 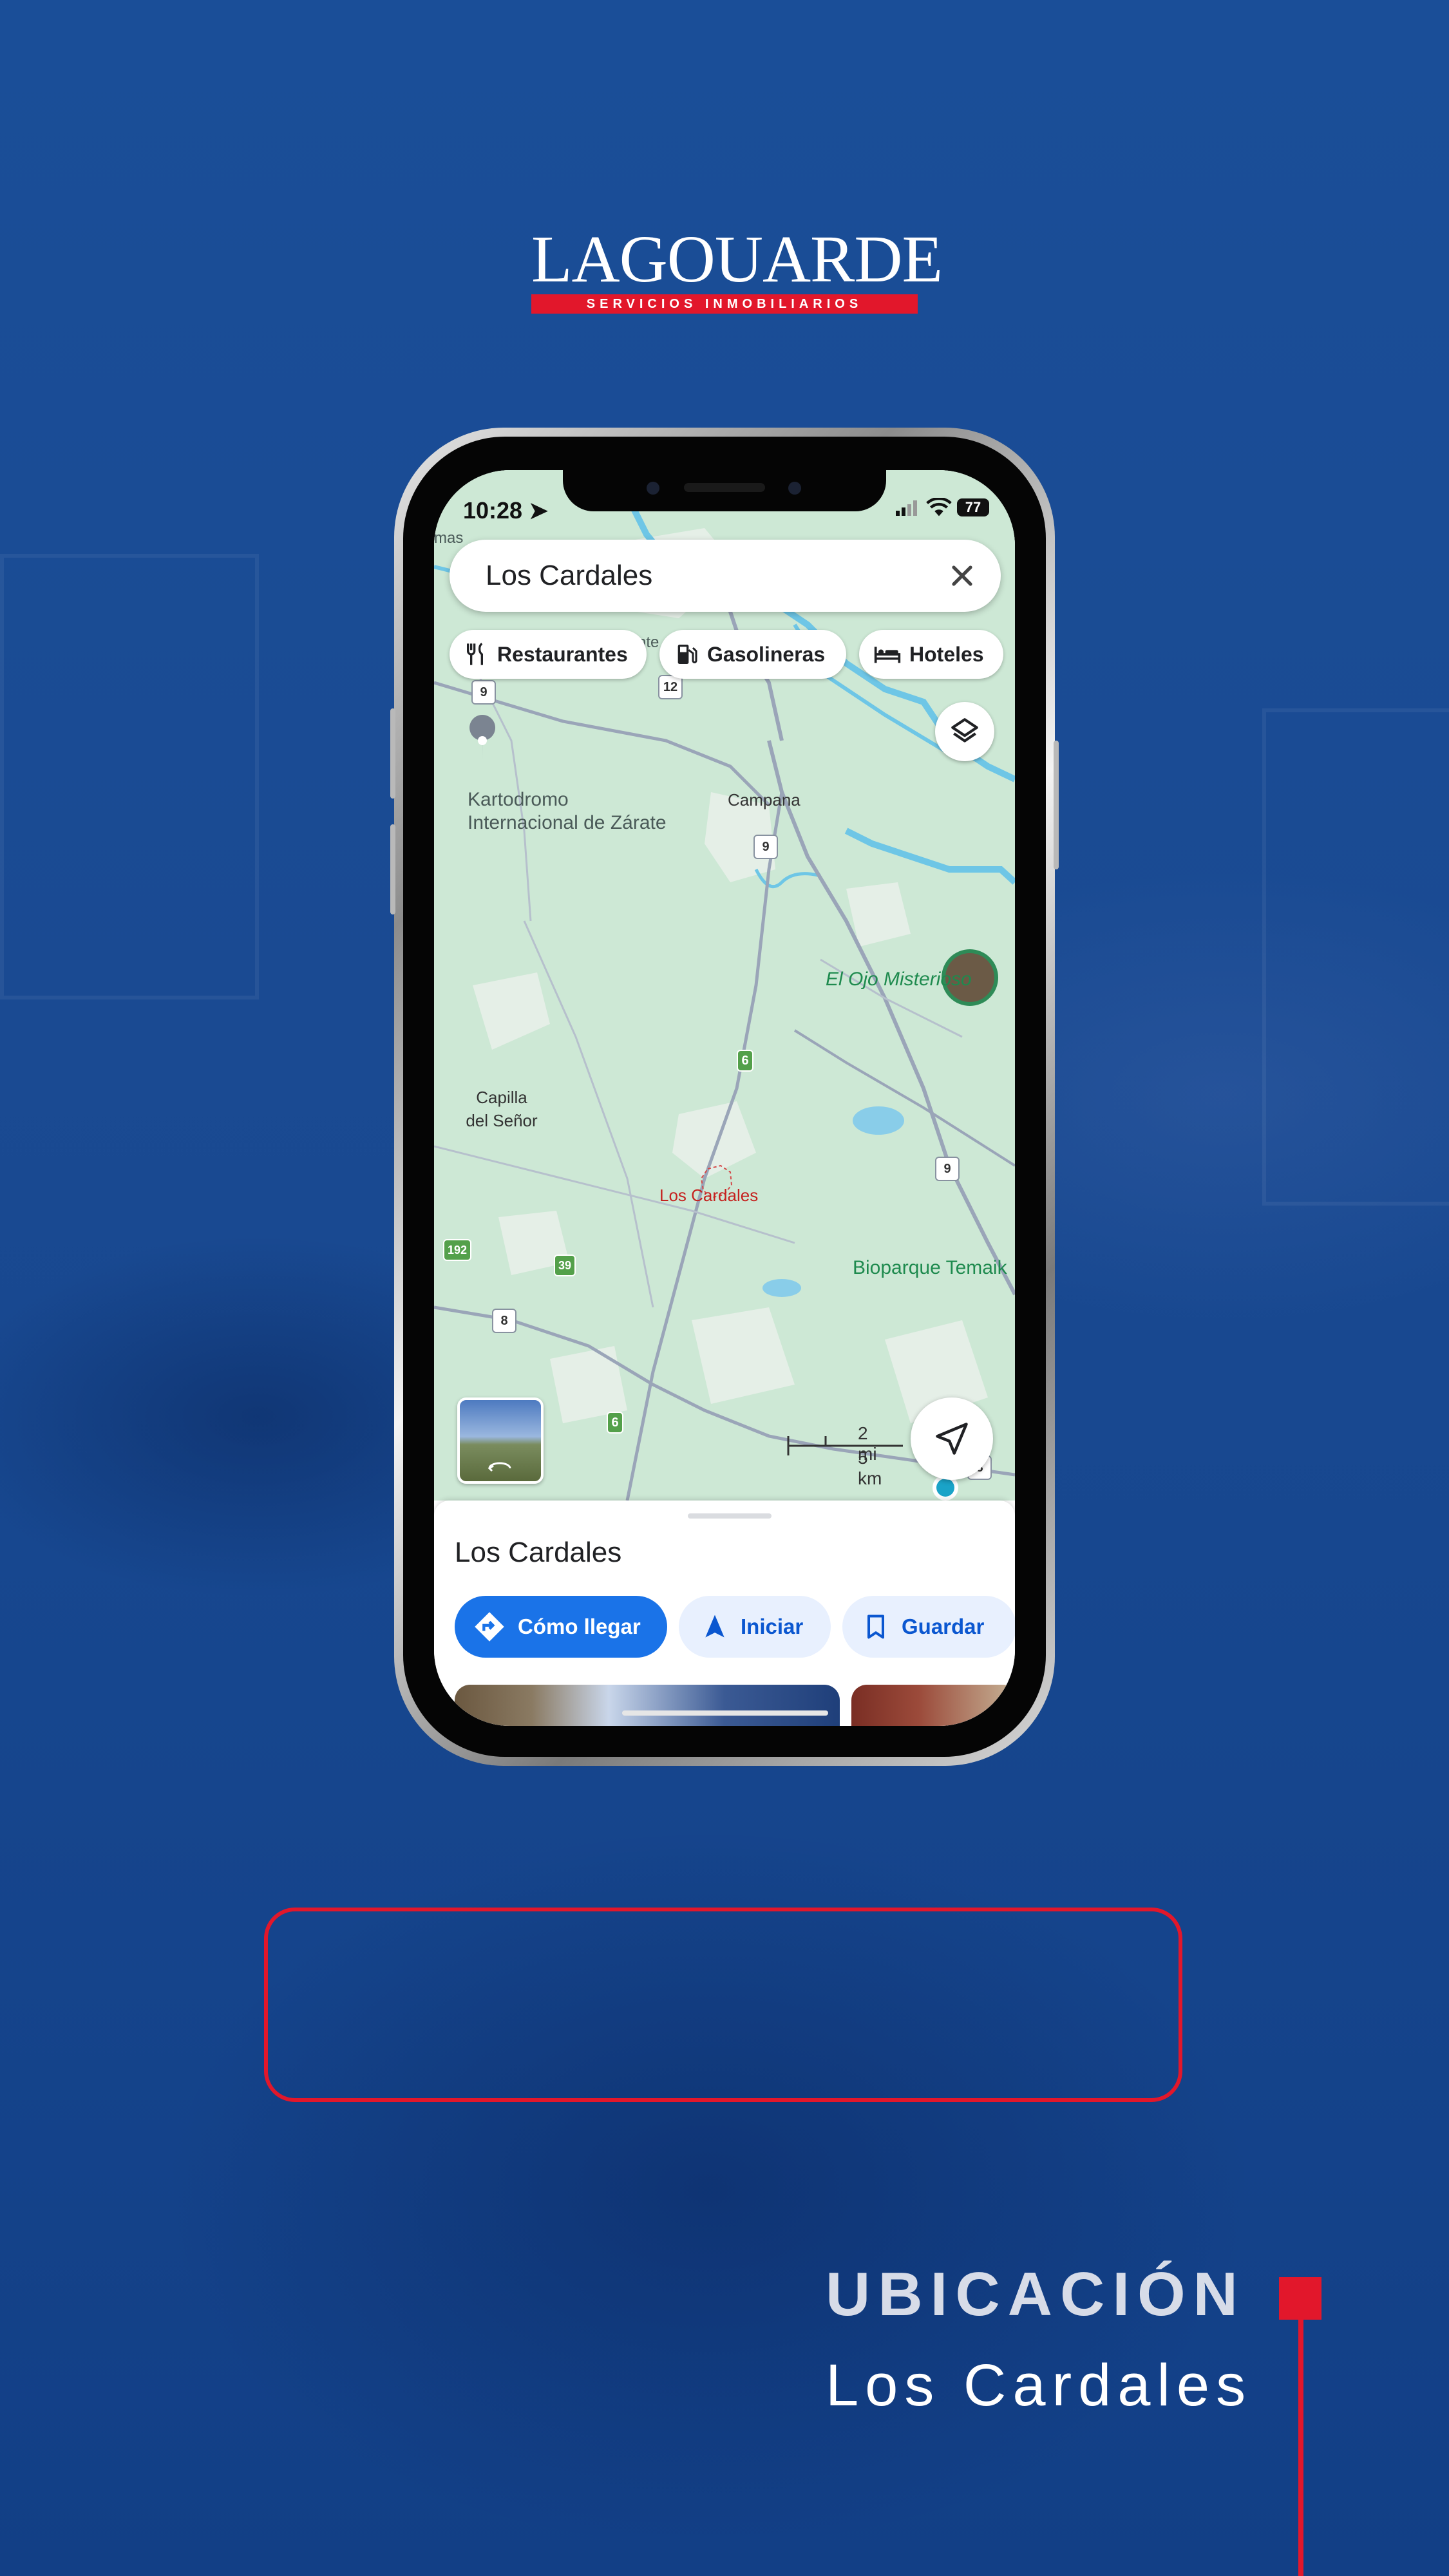 What do you see at coordinates (962, 575) in the screenshot?
I see `close-icon` at bounding box center [962, 575].